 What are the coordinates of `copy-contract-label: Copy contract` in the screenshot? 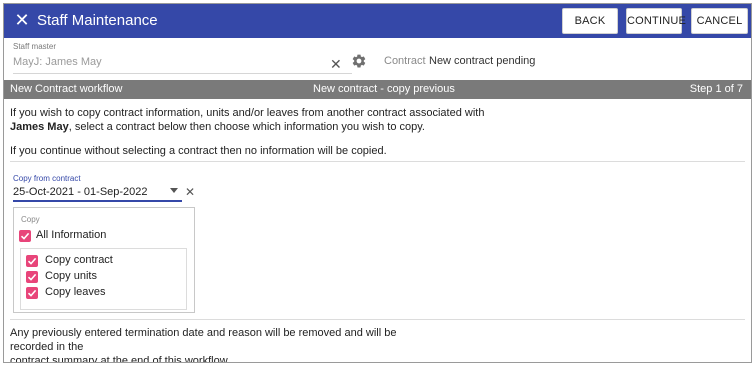 It's located at (79, 260).